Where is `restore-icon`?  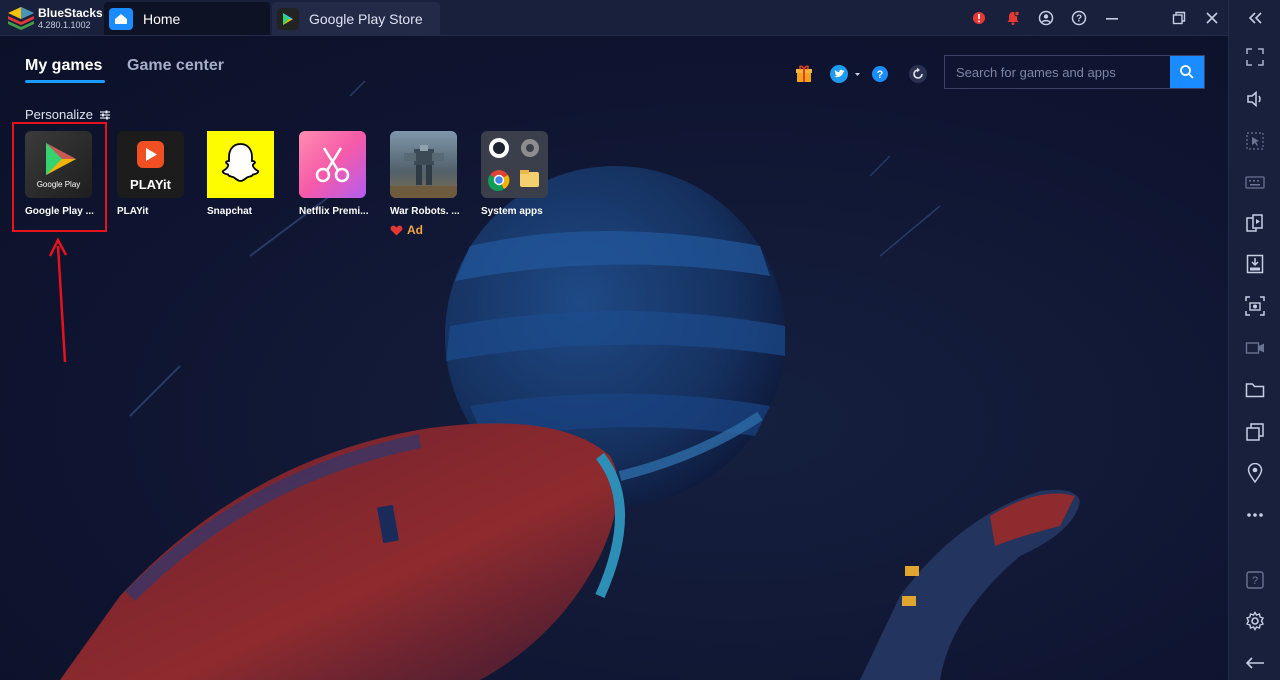
restore-icon is located at coordinates (1179, 18).